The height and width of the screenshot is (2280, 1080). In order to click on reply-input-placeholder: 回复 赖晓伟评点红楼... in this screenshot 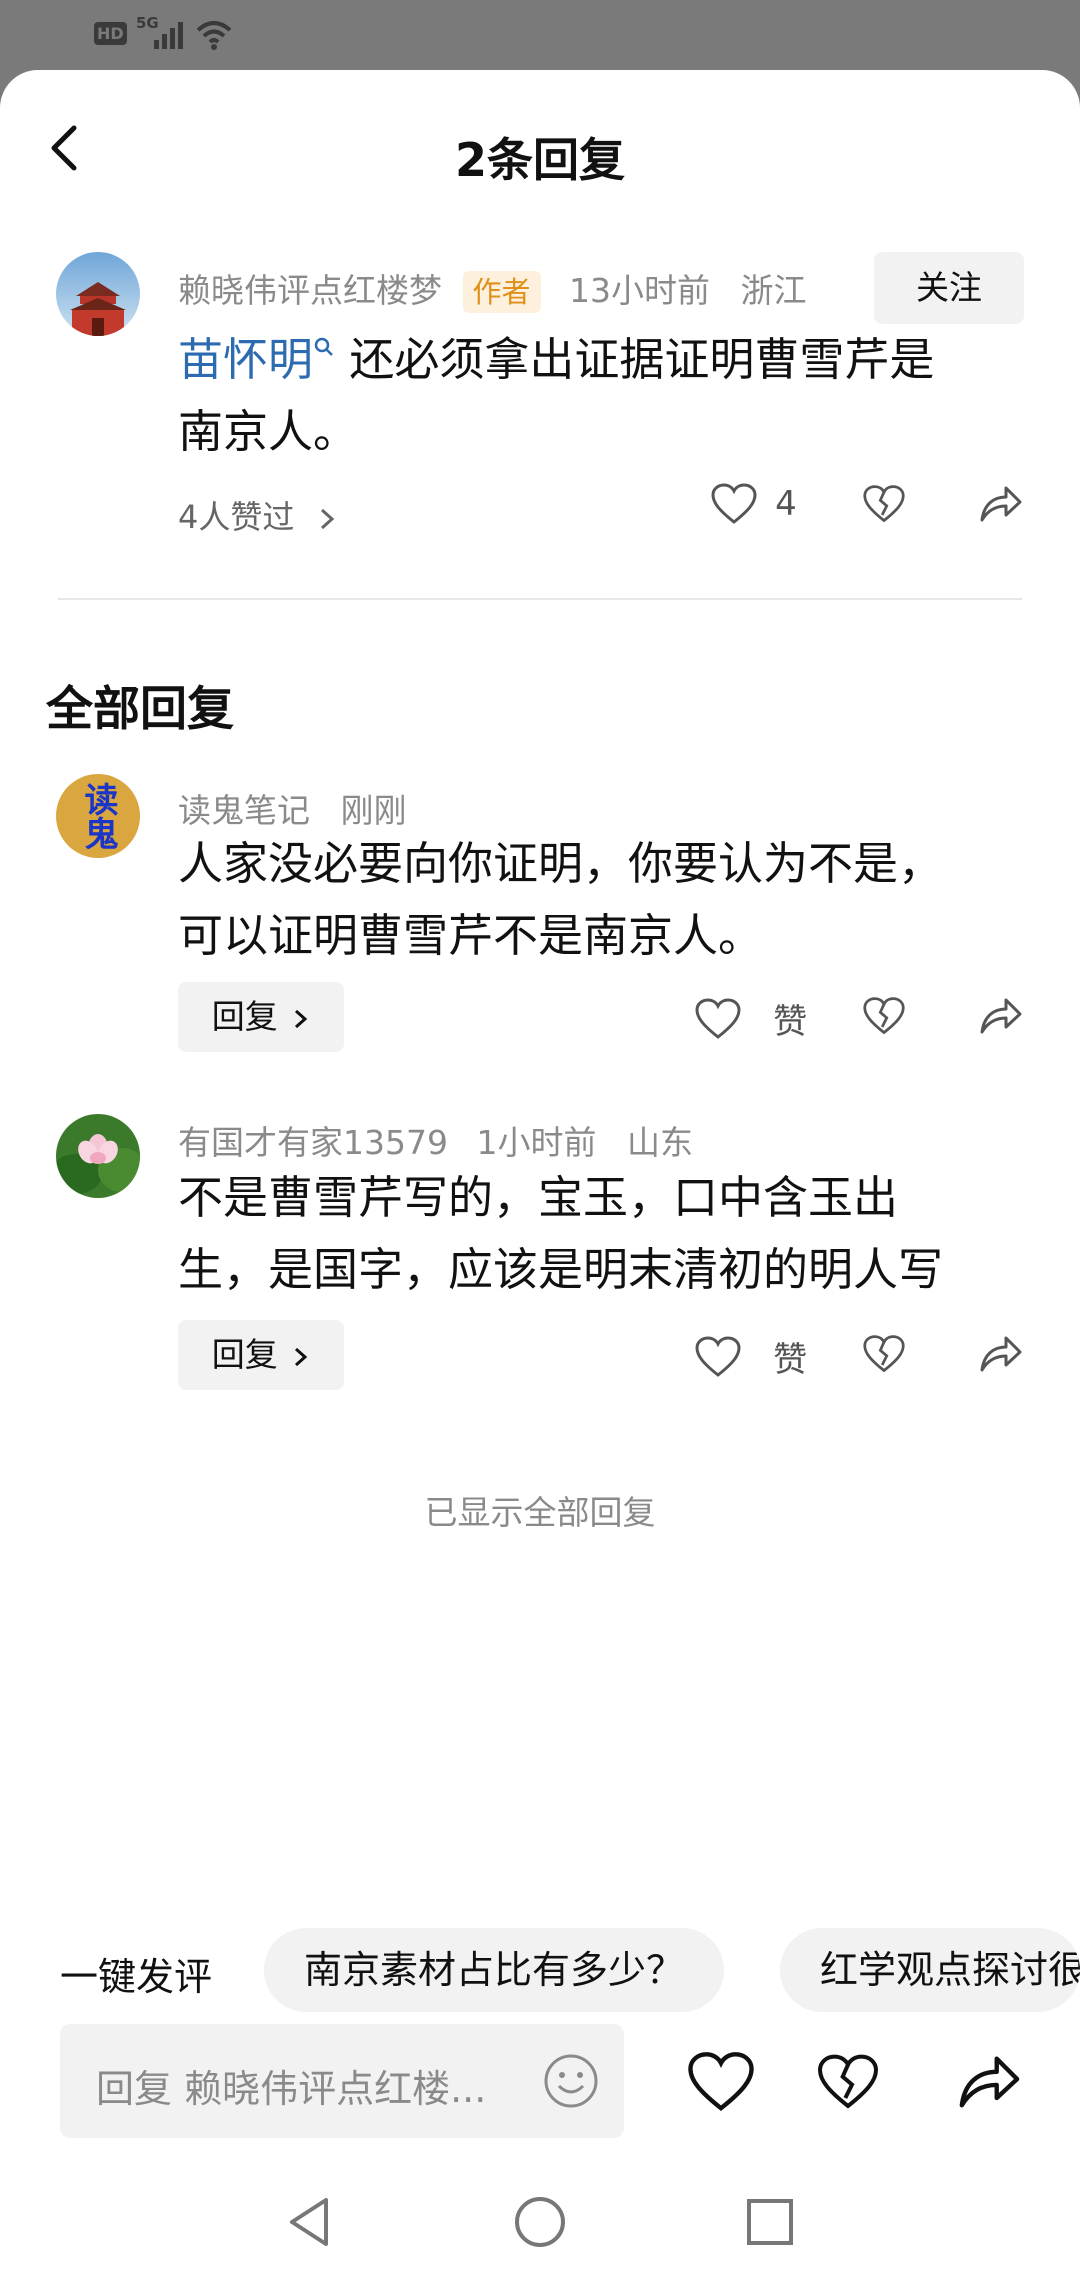, I will do `click(291, 2089)`.